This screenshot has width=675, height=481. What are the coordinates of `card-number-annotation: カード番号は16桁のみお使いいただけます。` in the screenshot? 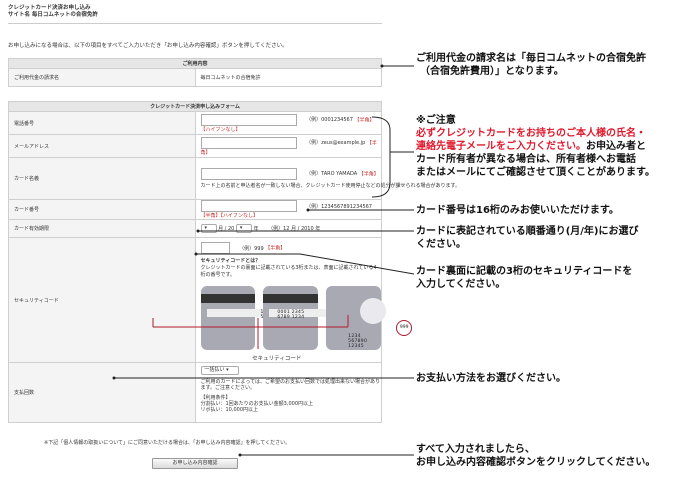 It's located at (517, 210).